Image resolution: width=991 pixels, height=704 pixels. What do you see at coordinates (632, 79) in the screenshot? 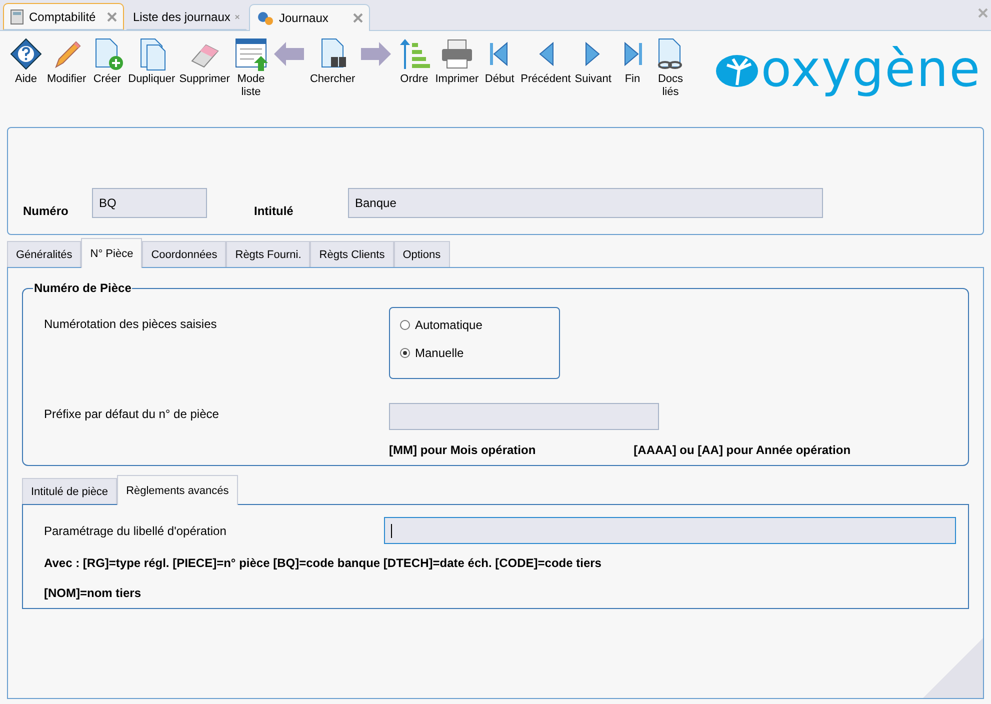
I see `toolbar-button: Fin` at bounding box center [632, 79].